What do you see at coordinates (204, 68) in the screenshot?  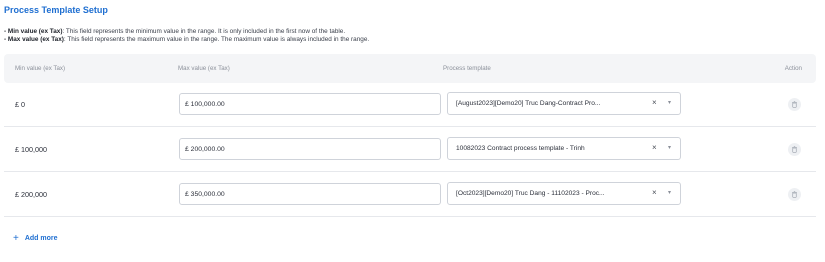 I see `header-max-value: Max value (ex Tax)` at bounding box center [204, 68].